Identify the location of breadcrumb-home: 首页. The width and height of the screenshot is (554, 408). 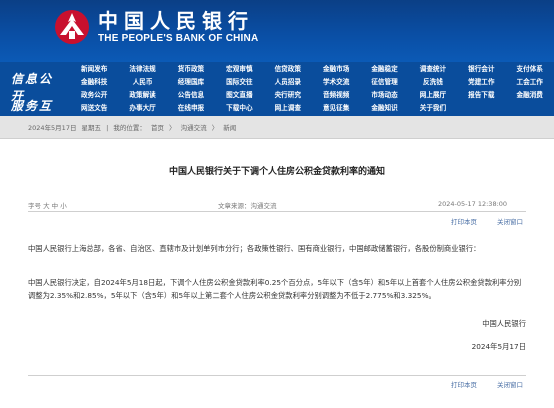
(157, 128).